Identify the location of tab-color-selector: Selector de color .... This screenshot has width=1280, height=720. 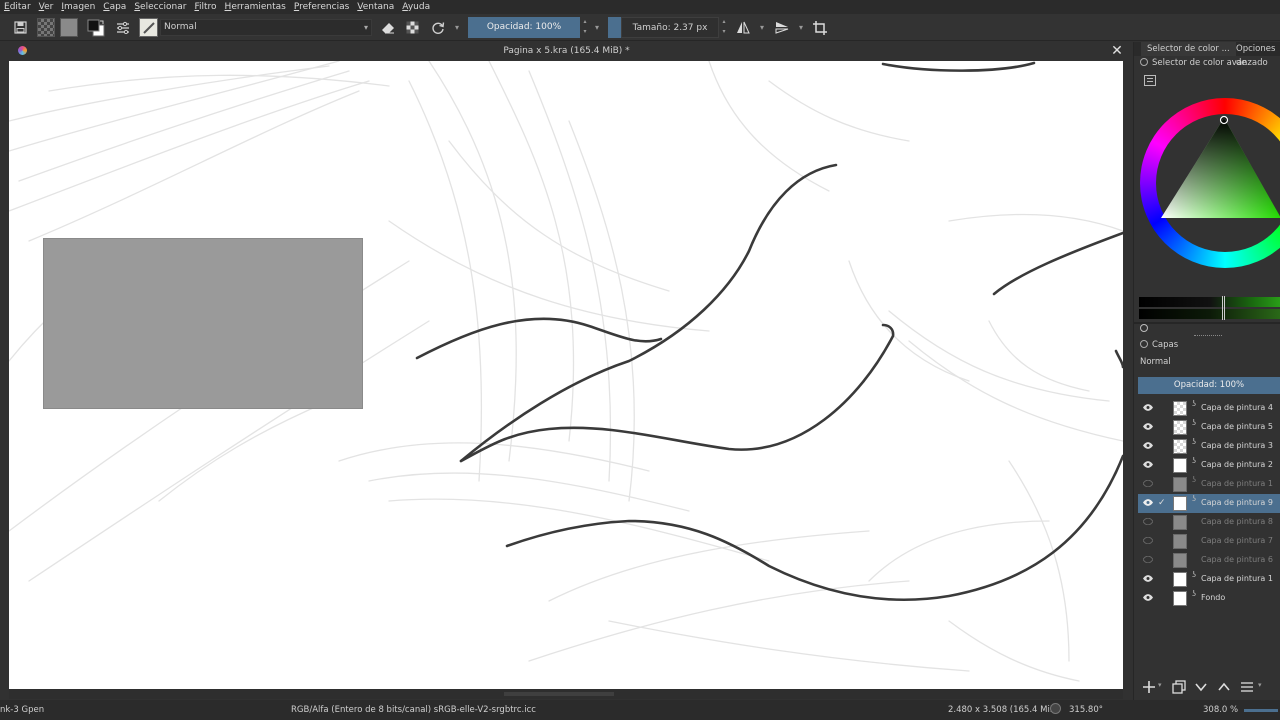
(1188, 49).